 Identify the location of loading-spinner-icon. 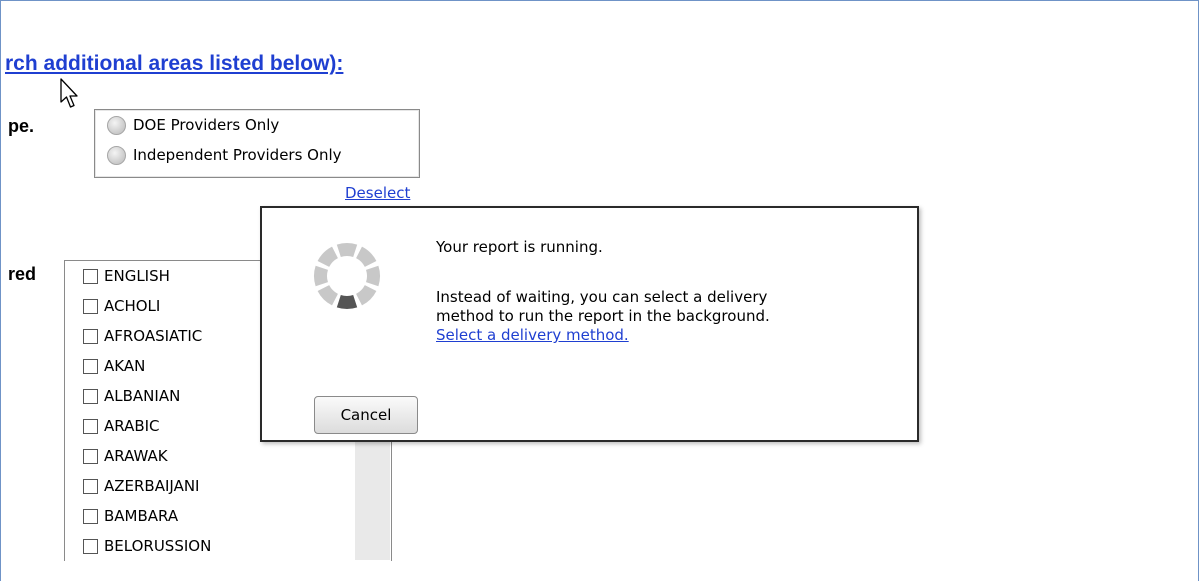
(347, 276).